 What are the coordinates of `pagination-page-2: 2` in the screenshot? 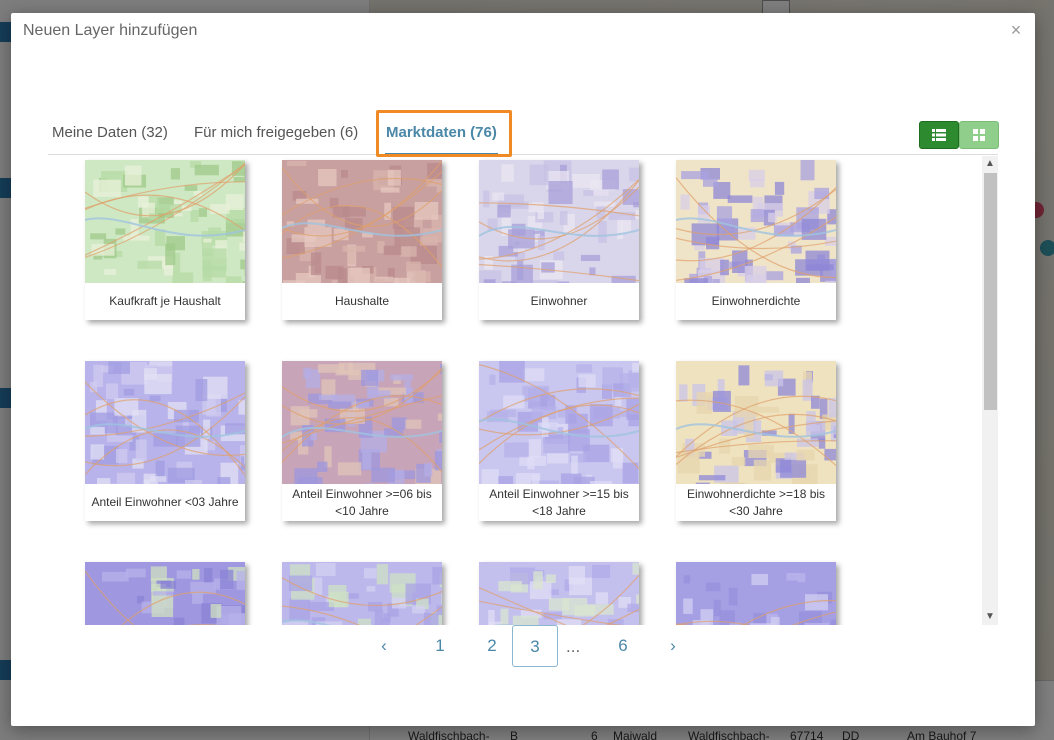 It's located at (492, 646).